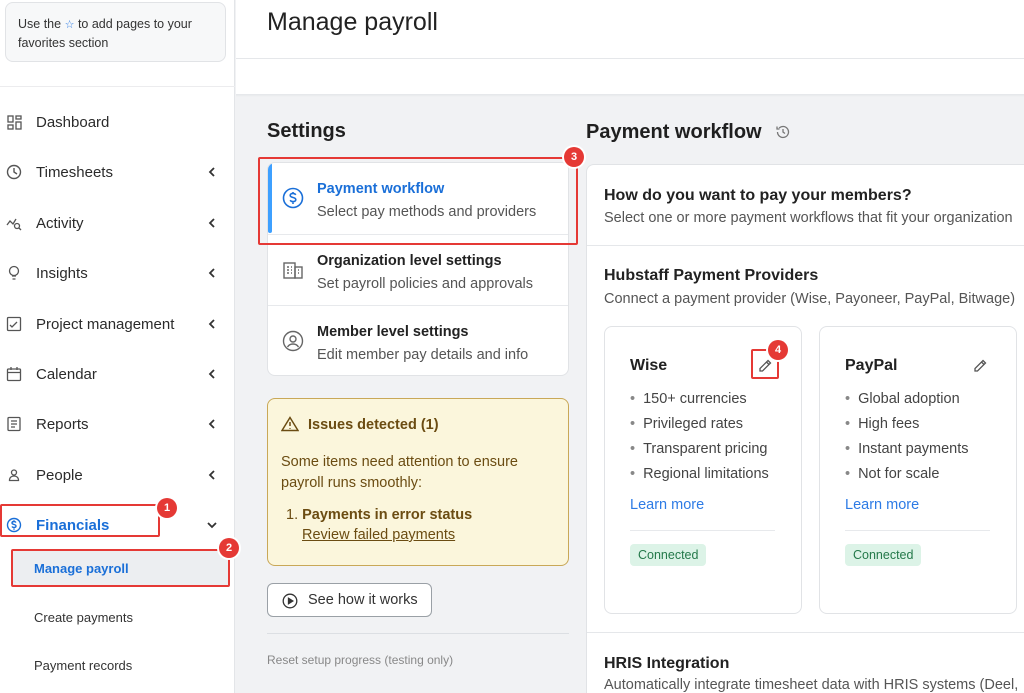 The image size is (1024, 693). Describe the element at coordinates (699, 424) in the screenshot. I see `provider-feature: Privileged rates` at that location.